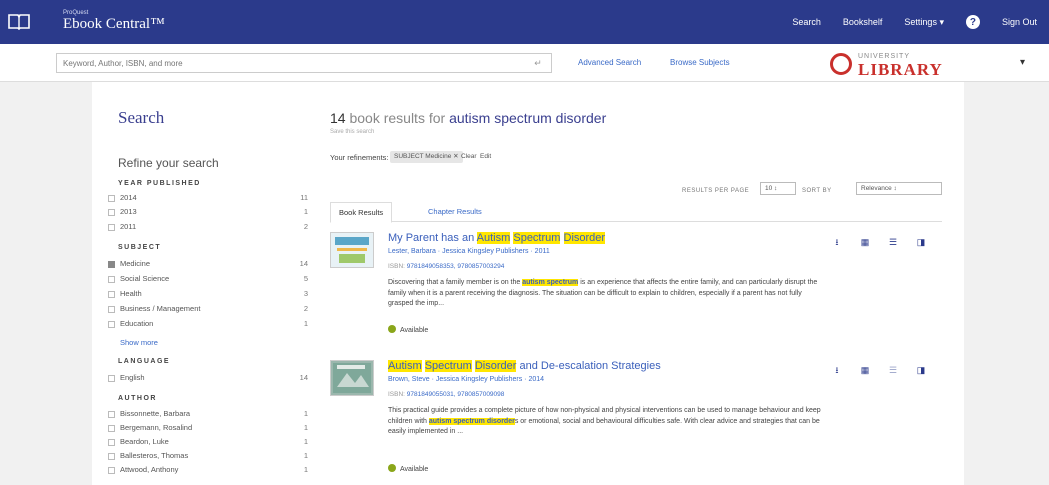 This screenshot has width=1049, height=485. What do you see at coordinates (426, 157) in the screenshot?
I see `refinement-chip: SUBJECT Medicine ✕` at bounding box center [426, 157].